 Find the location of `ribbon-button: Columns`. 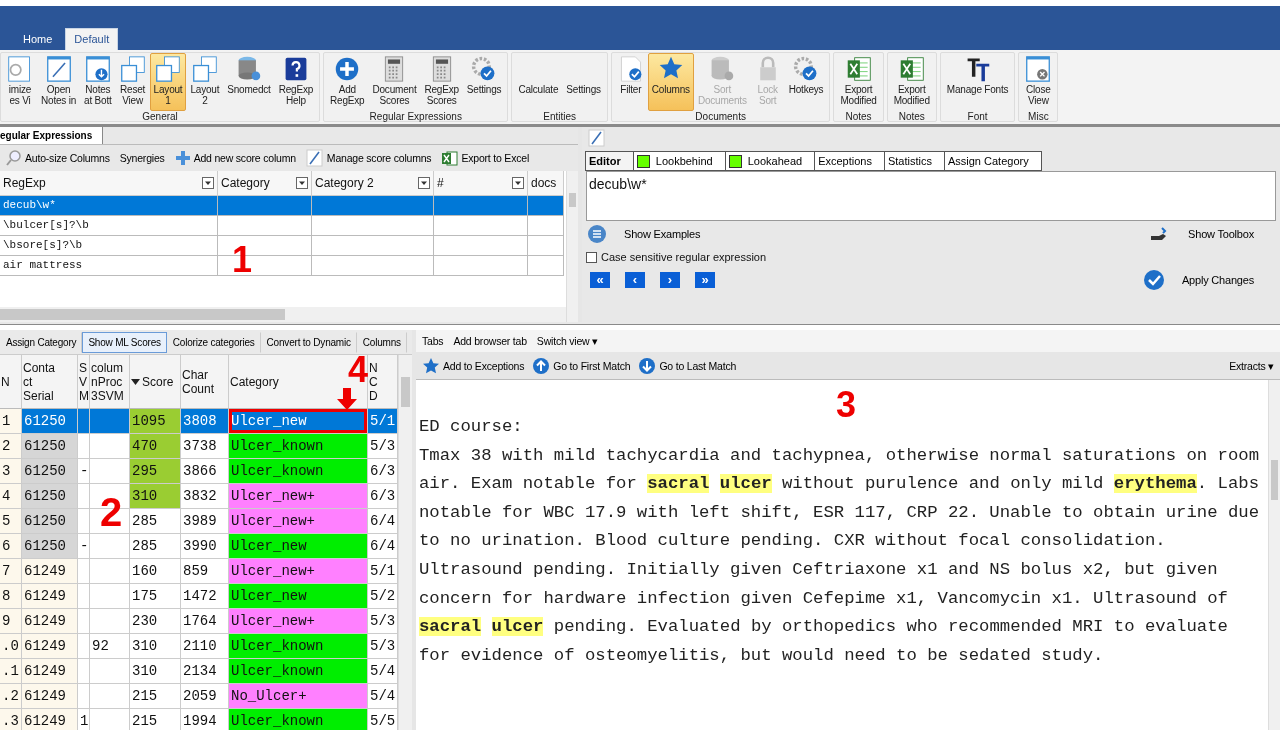

ribbon-button: Columns is located at coordinates (670, 82).